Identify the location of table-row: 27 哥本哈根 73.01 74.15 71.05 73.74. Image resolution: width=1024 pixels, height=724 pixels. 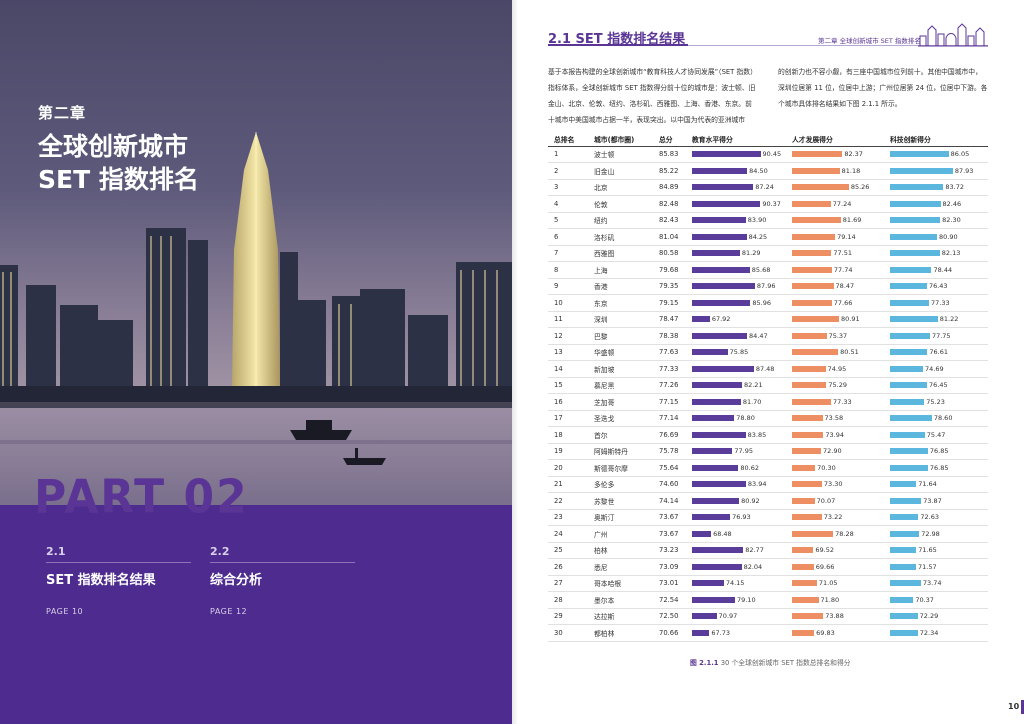
(768, 583).